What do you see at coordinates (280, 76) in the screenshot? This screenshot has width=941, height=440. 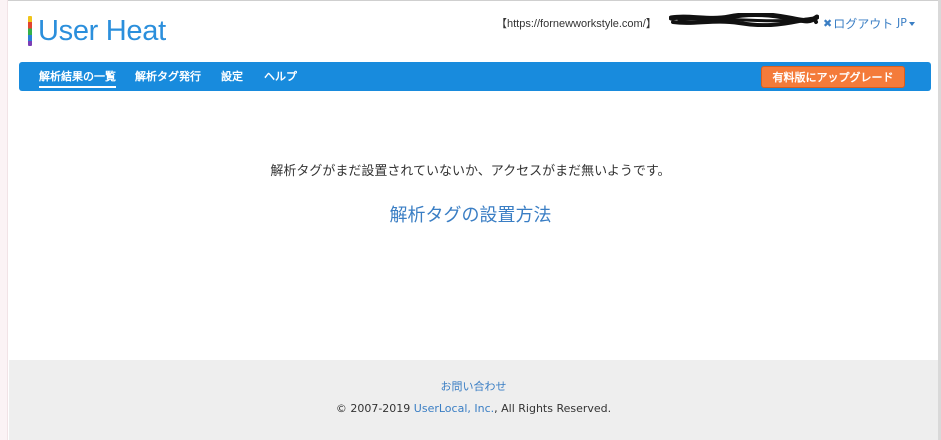 I see `nav-help: ヘルプ` at bounding box center [280, 76].